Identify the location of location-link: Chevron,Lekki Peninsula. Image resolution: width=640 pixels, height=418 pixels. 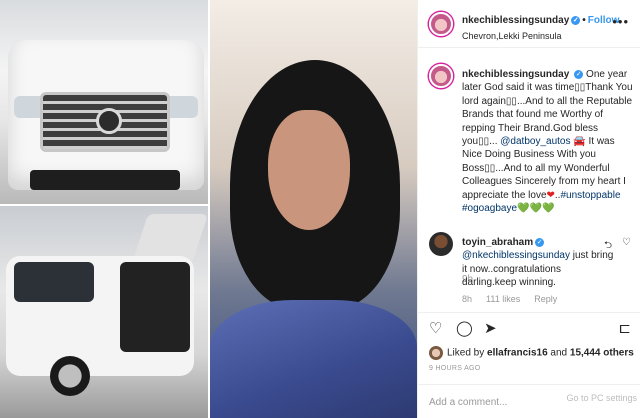
(512, 36).